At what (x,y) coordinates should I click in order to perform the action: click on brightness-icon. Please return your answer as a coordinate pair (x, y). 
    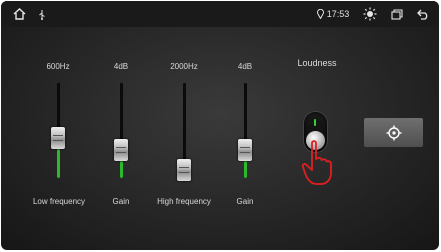
    Looking at the image, I should click on (370, 14).